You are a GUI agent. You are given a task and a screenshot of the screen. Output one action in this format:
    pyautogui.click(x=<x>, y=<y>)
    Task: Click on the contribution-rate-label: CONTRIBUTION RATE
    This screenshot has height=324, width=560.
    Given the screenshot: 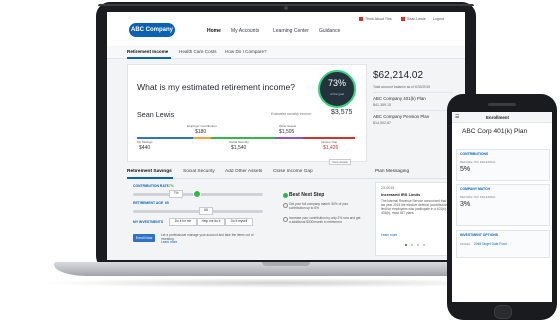 What is the action you would take?
    pyautogui.click(x=151, y=186)
    